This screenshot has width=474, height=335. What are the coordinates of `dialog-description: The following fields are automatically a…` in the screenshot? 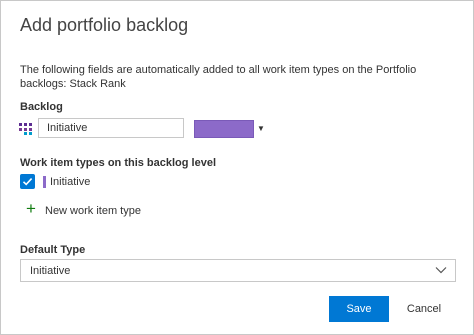 It's located at (218, 77).